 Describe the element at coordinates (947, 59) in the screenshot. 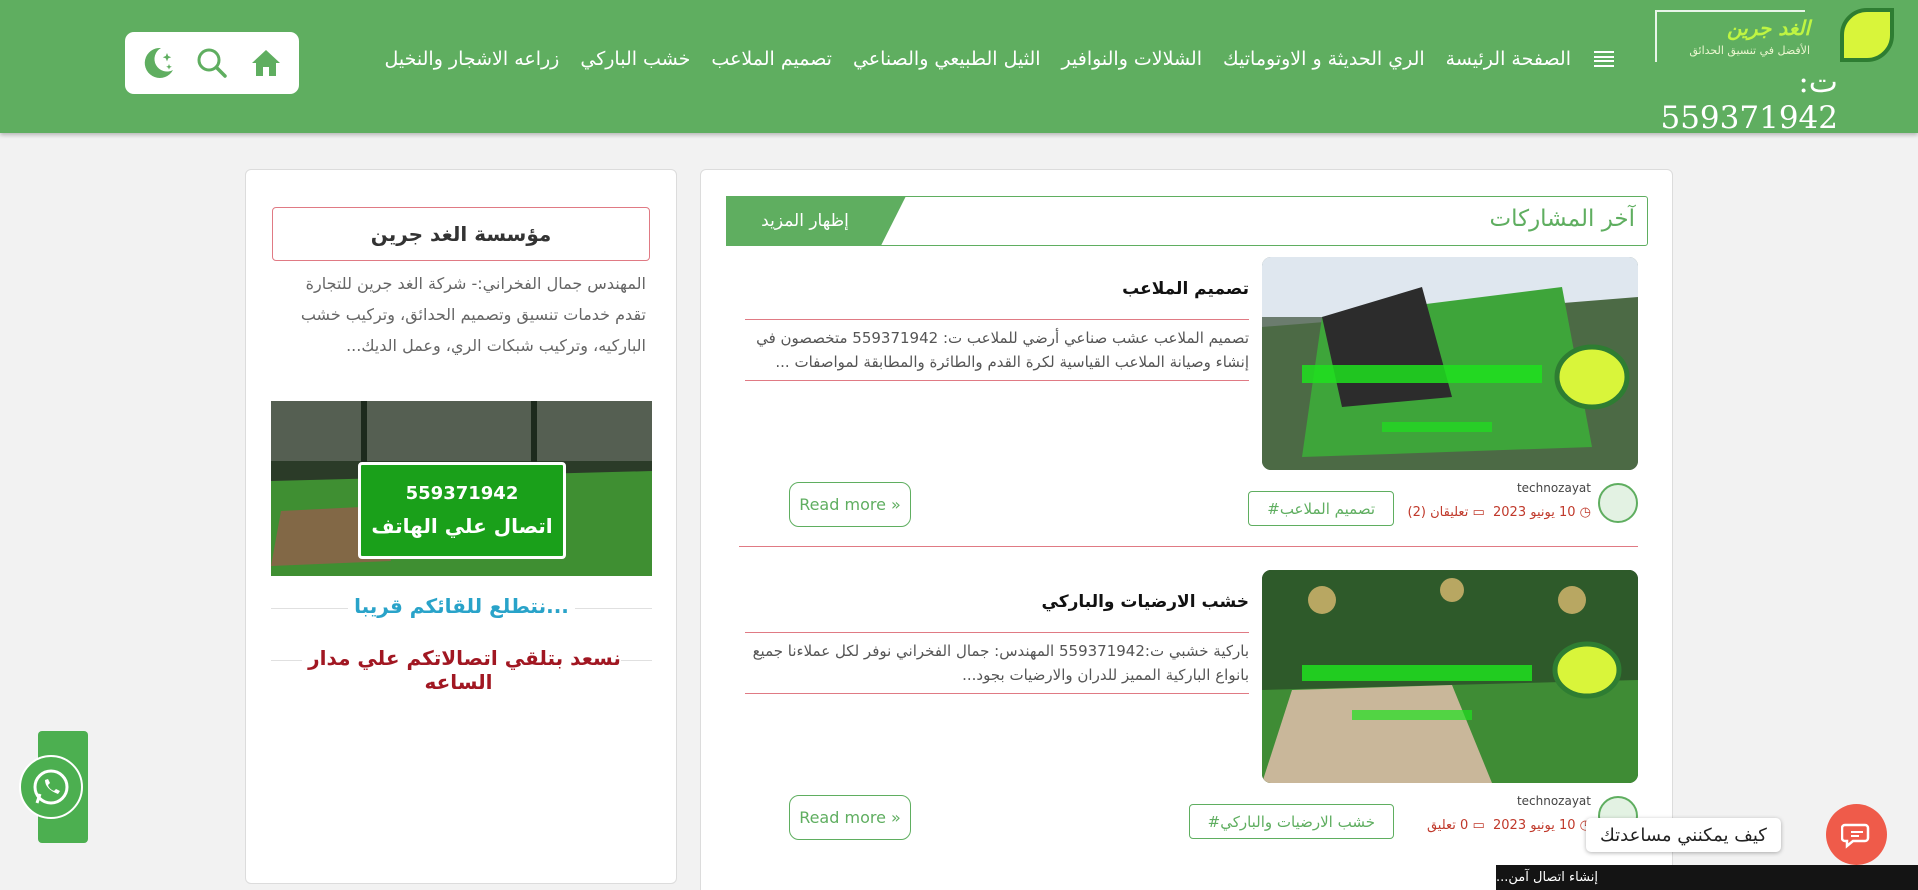

I see `nav-item-grass: الثيل الطبيعي والصناعي` at that location.